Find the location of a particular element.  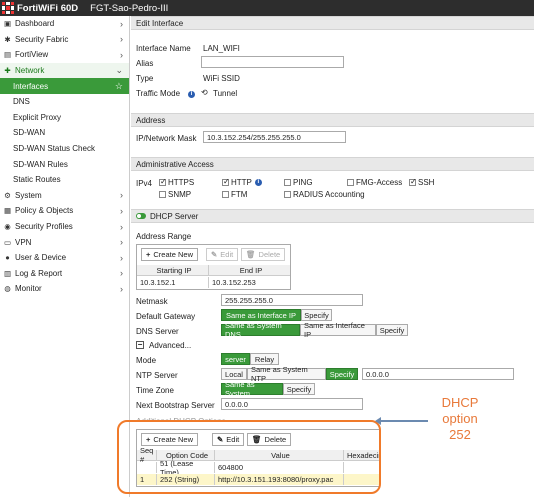

sidebar-item-security-fabric: ✱ Security Fabric › is located at coordinates (64, 40).